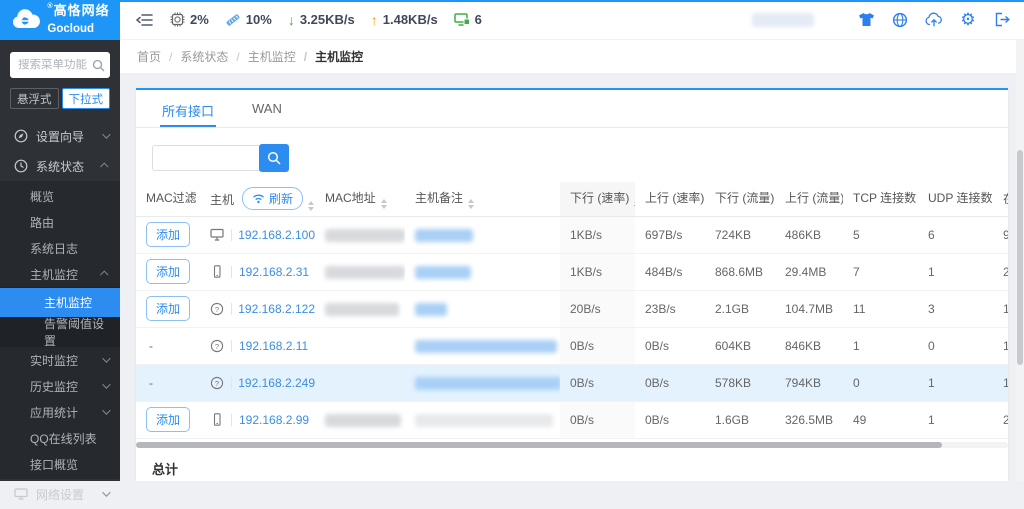 The height and width of the screenshot is (509, 1024). Describe the element at coordinates (740, 234) in the screenshot. I see `down-total-cell: 724KB` at that location.